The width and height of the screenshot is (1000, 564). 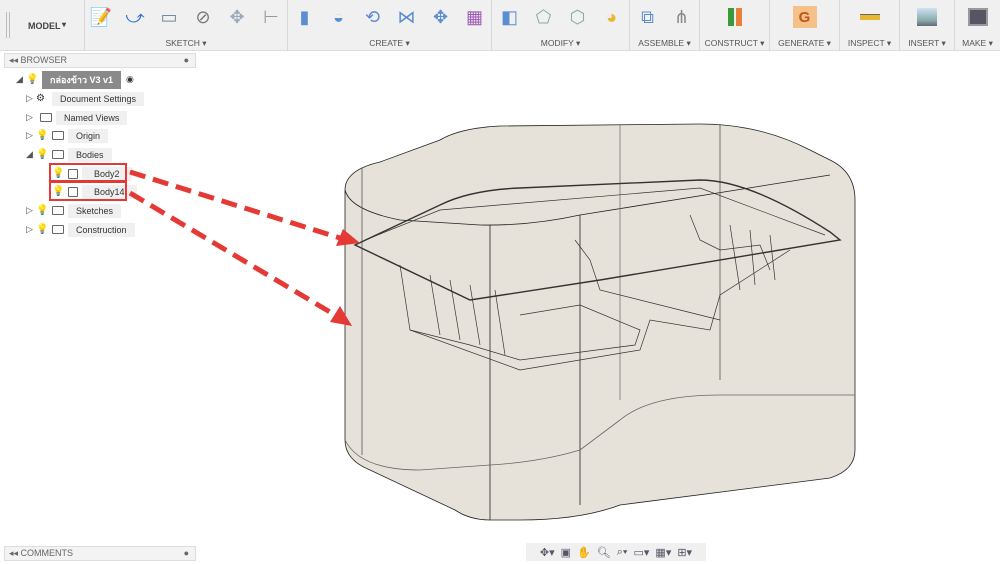 I want to click on expand-icon: ◂◂, so click(x=15, y=553).